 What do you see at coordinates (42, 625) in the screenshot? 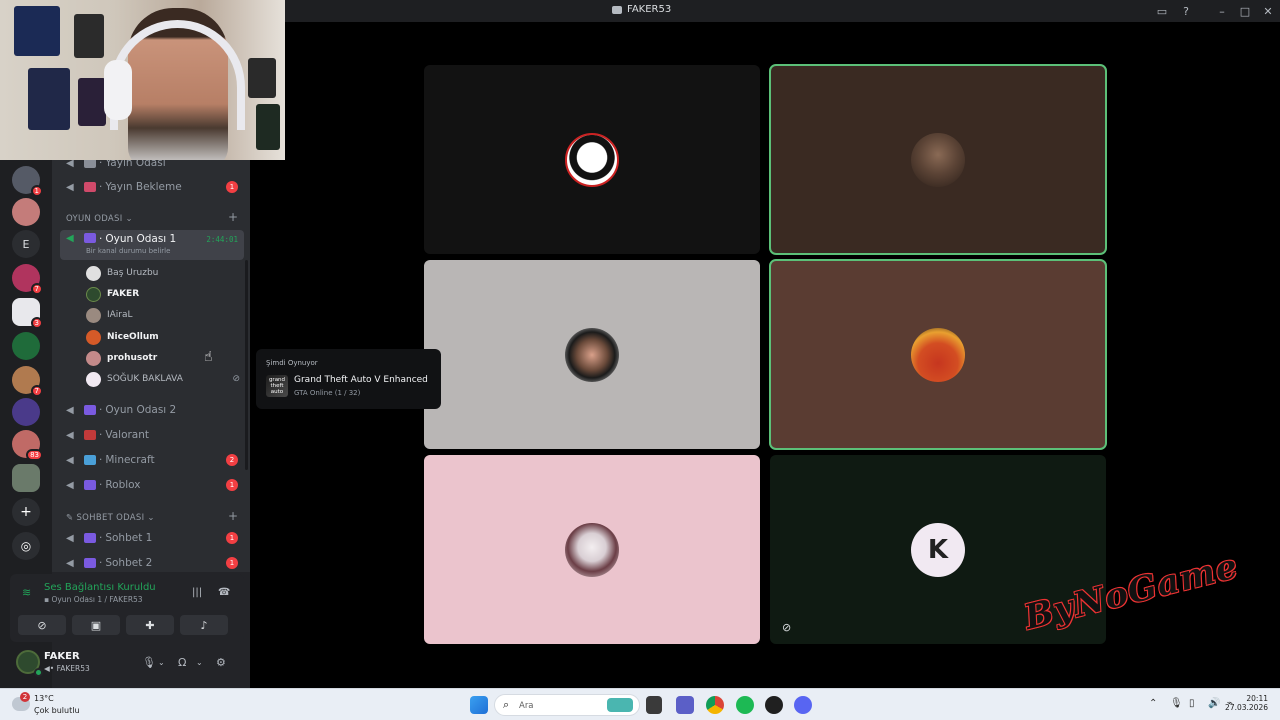
I see `camera-button: ⊘` at bounding box center [42, 625].